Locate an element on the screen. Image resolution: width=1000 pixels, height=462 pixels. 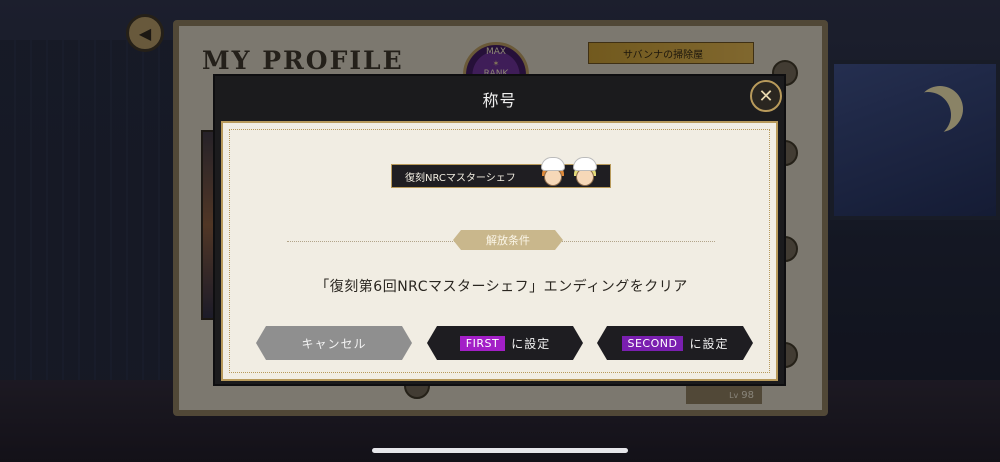
set-second-button: SECOND に設定 is located at coordinates (675, 343).